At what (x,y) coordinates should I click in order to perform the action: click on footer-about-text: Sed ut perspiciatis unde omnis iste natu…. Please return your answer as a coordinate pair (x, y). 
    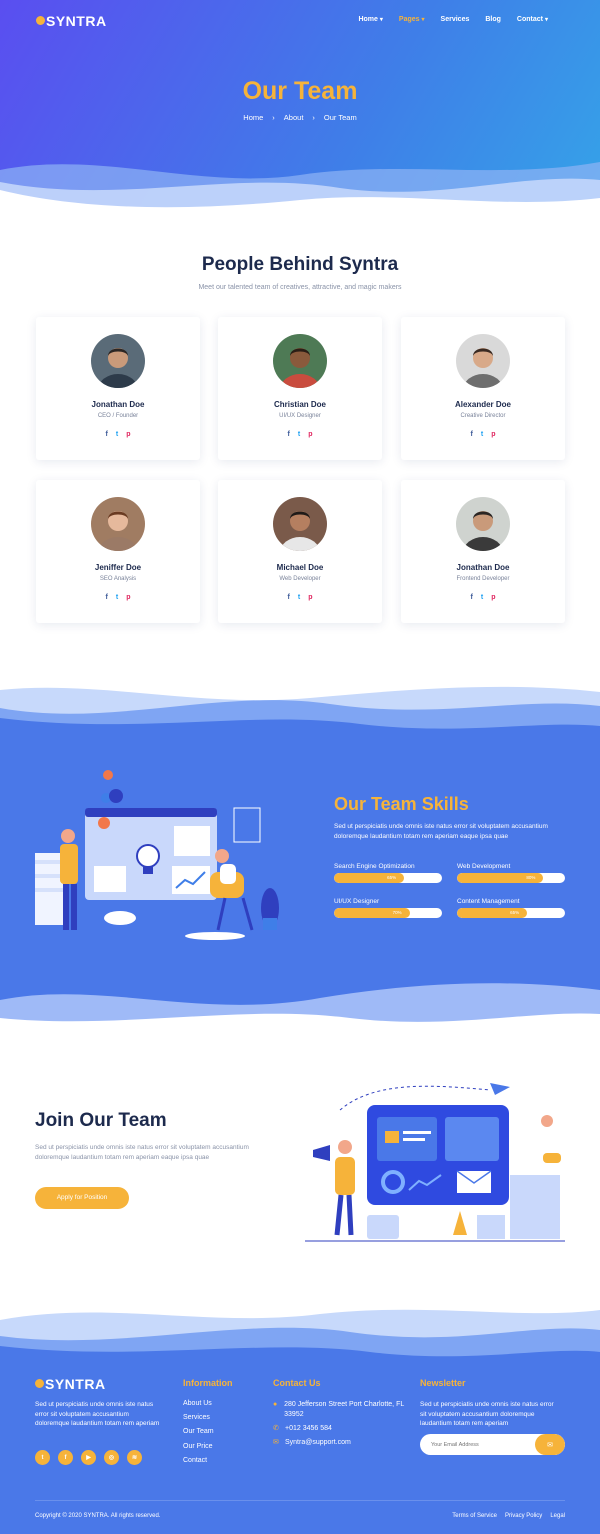
    Looking at the image, I should click on (97, 1414).